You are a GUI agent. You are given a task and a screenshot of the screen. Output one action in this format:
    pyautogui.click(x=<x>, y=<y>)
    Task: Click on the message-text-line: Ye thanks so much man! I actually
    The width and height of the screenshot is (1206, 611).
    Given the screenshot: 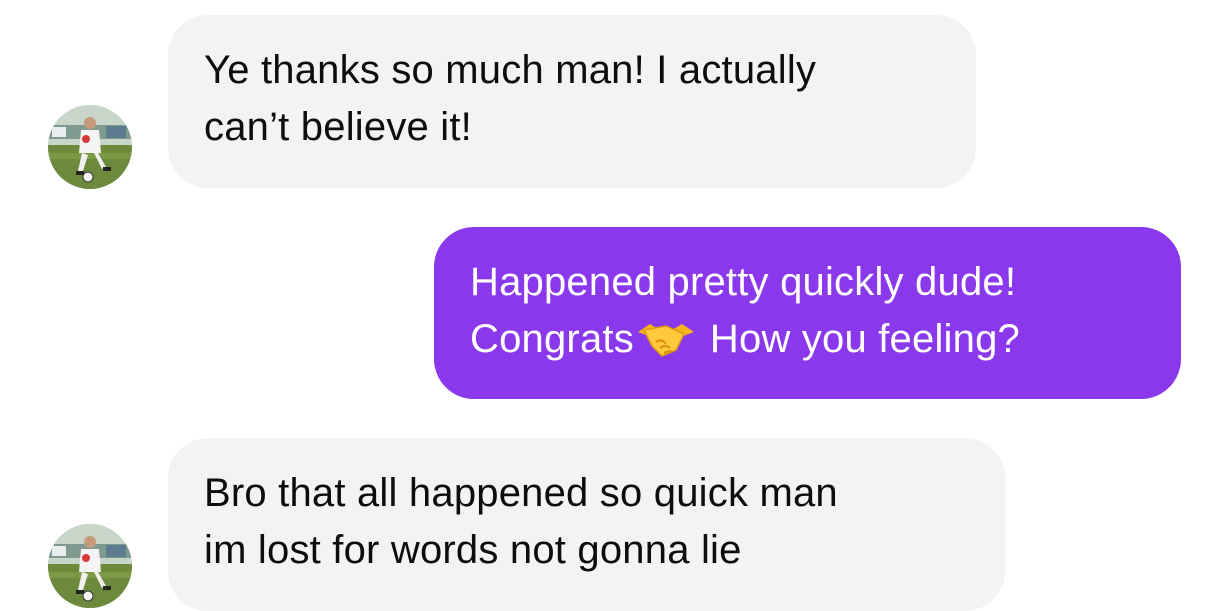 What is the action you would take?
    pyautogui.click(x=510, y=70)
    